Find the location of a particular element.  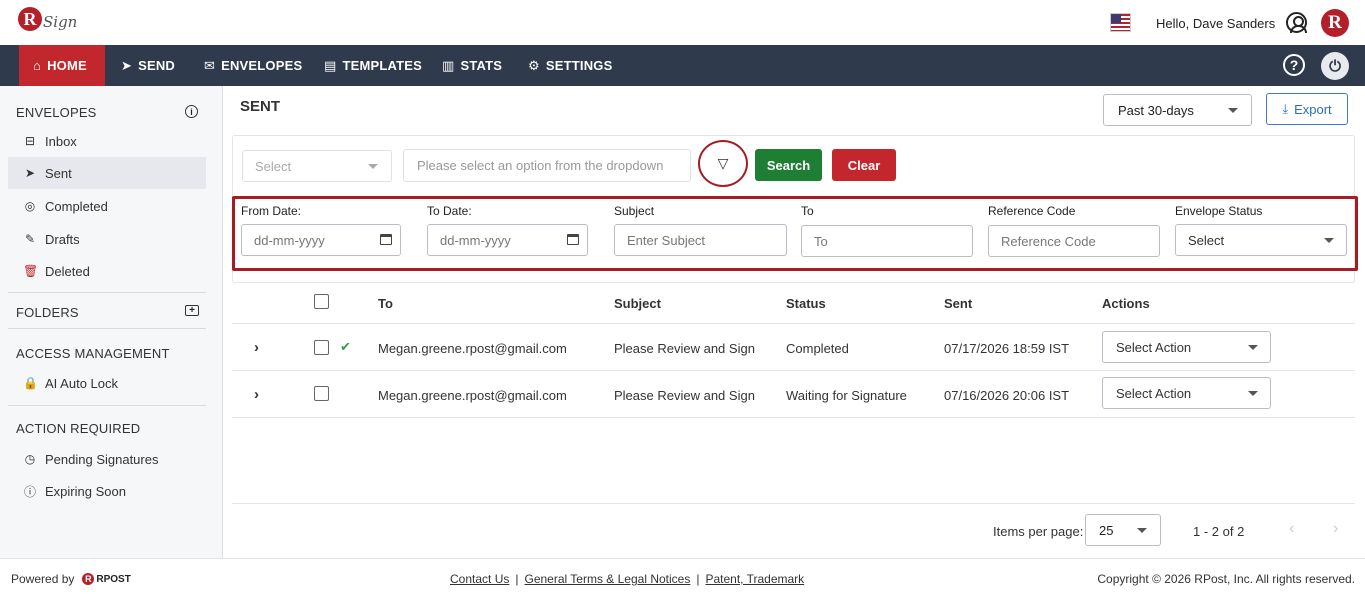

select-all-checkbox is located at coordinates (321, 301).